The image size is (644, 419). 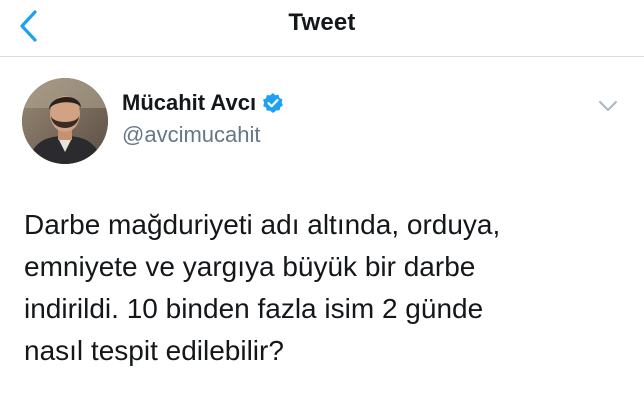 What do you see at coordinates (154, 350) in the screenshot?
I see `tweet-text-line: nasıl tespit edilebilir?` at bounding box center [154, 350].